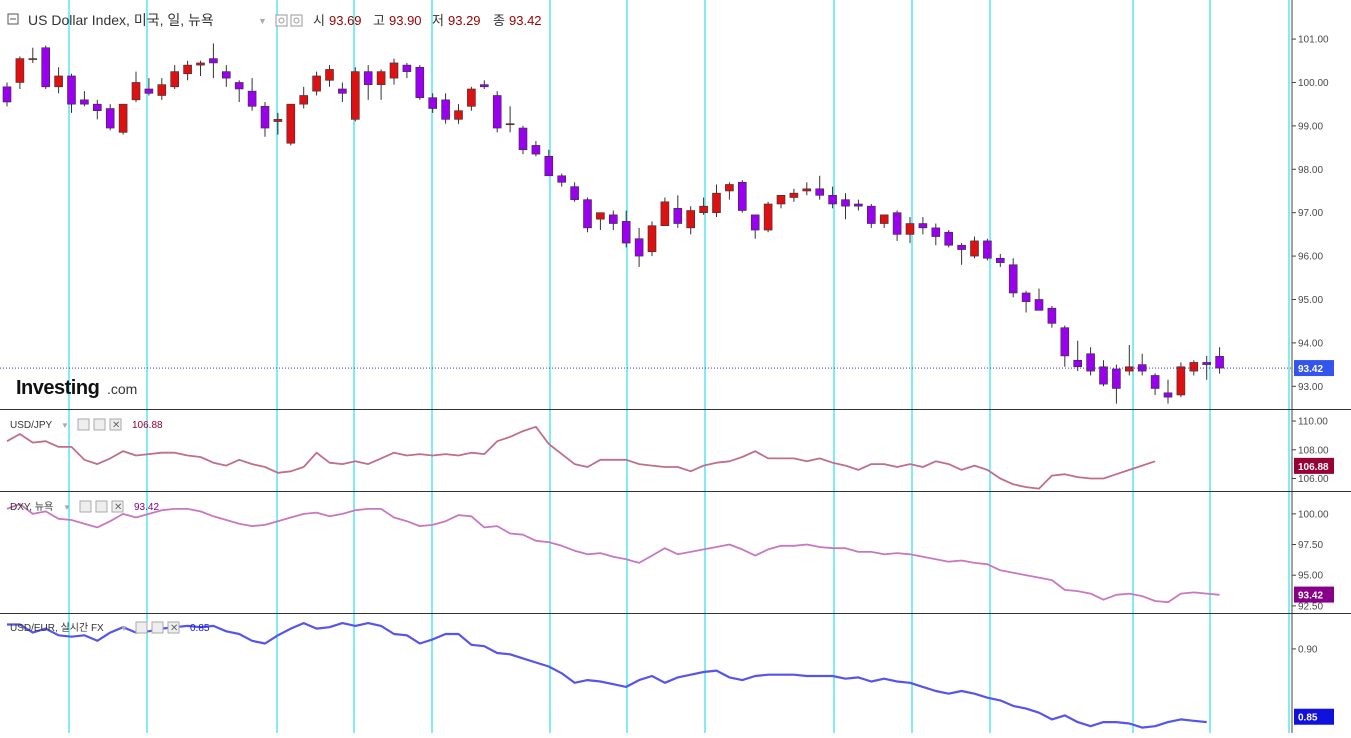 This screenshot has height=738, width=1351. I want to click on y-axis-tick-label: 106.00, so click(1313, 479).